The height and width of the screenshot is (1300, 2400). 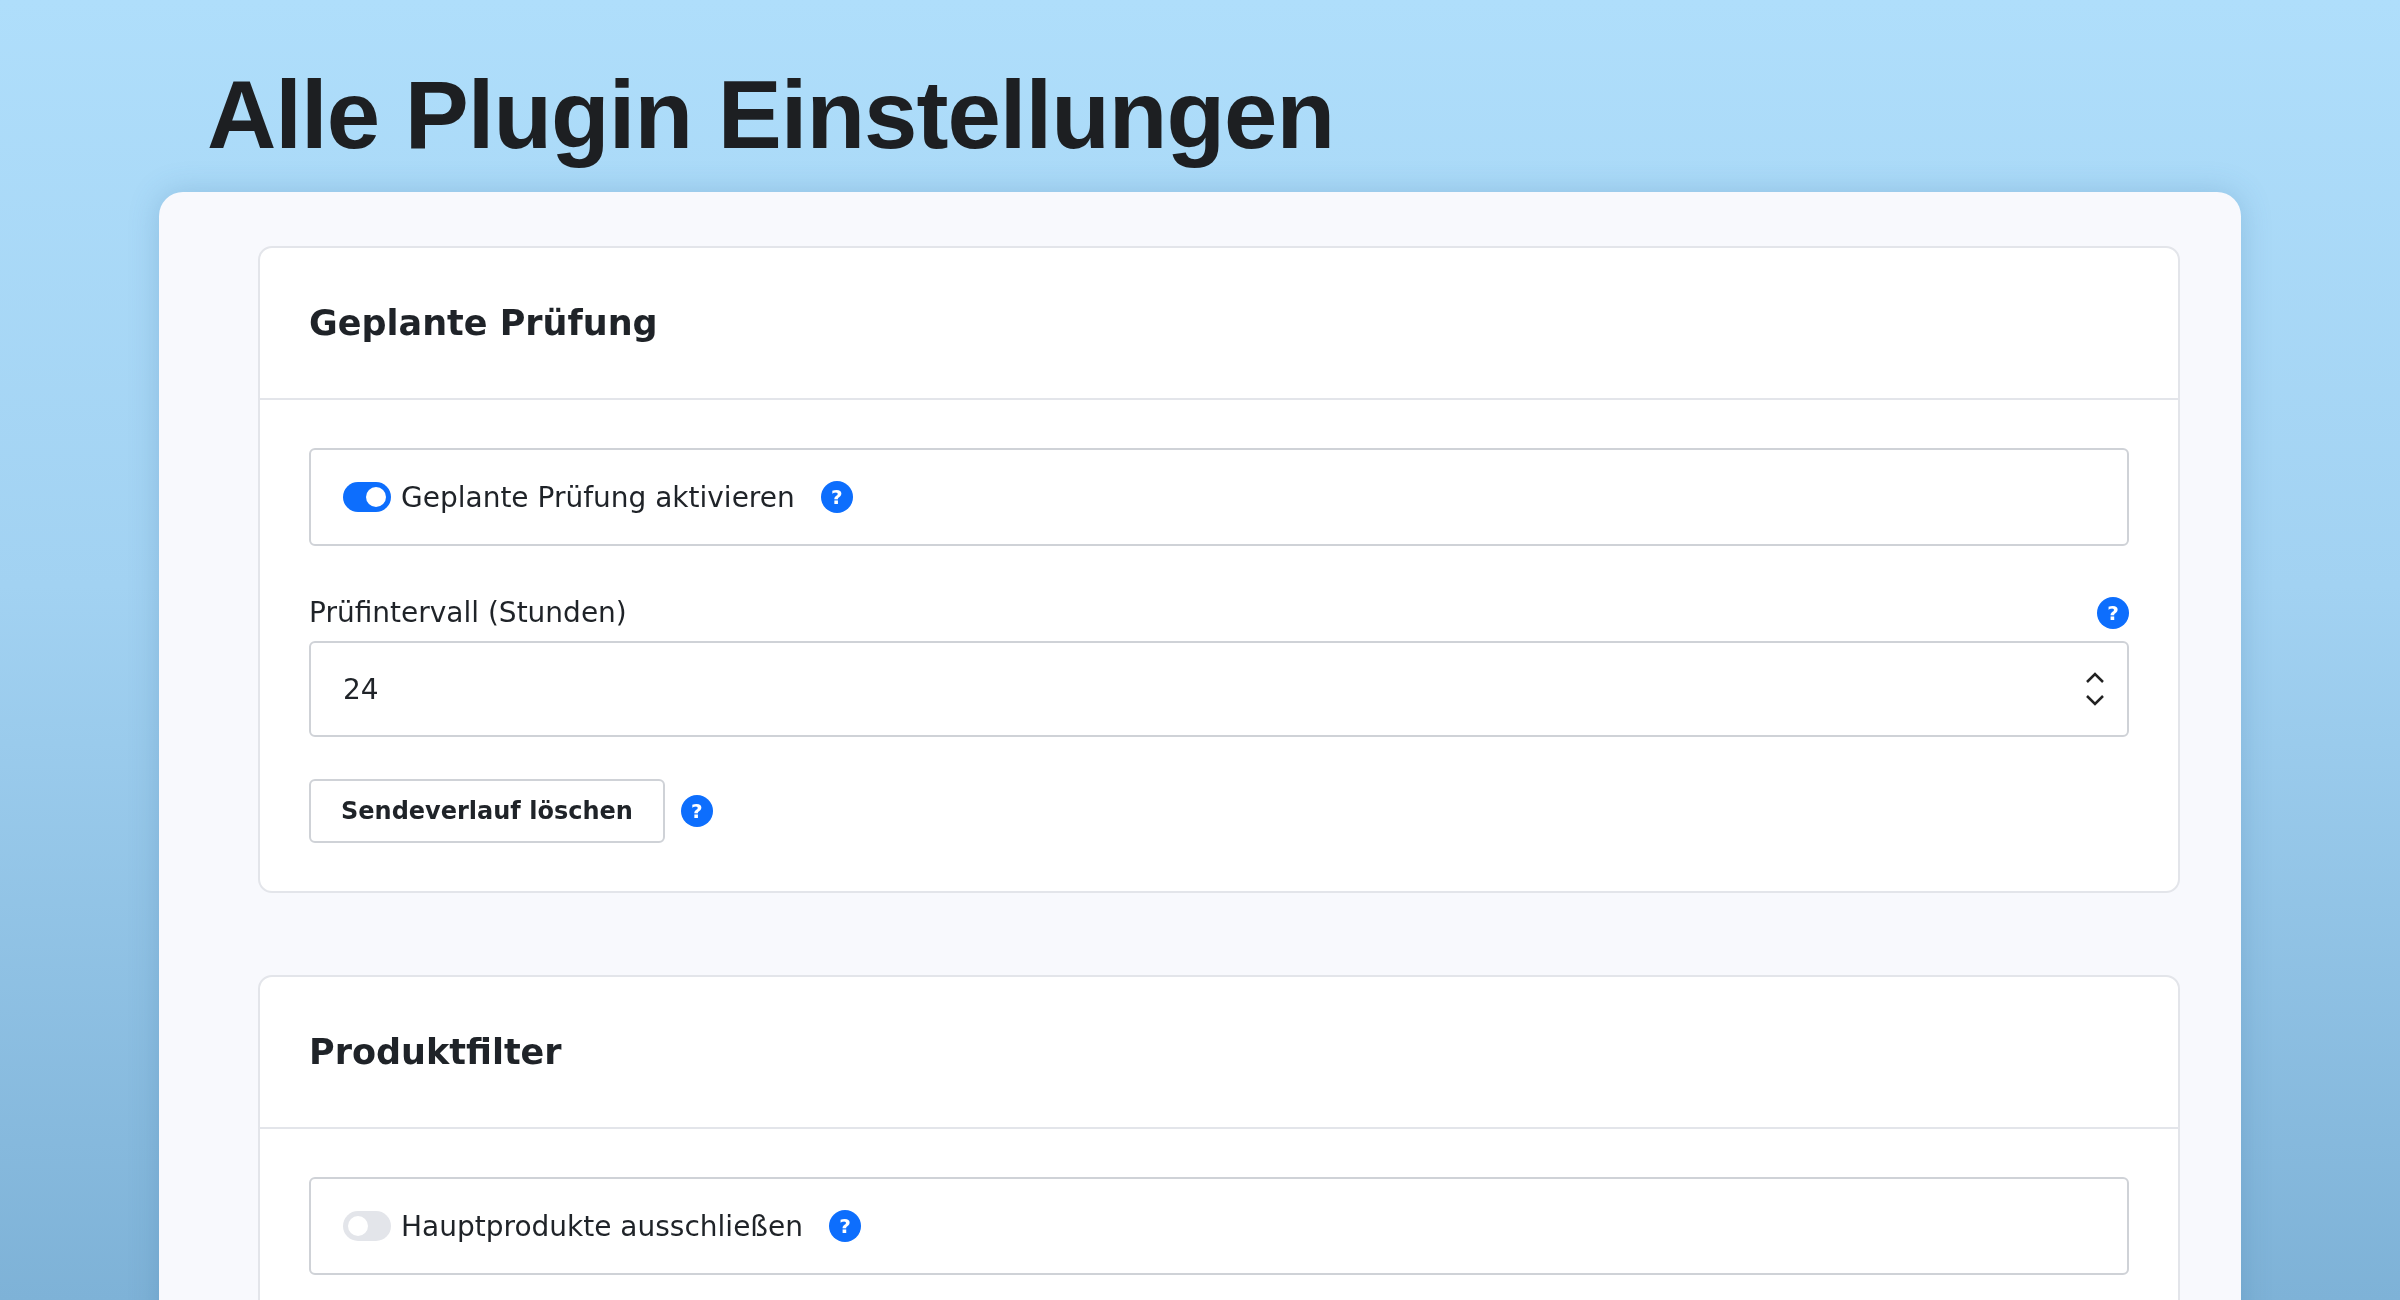 I want to click on number-field: 24, so click(x=1219, y=689).